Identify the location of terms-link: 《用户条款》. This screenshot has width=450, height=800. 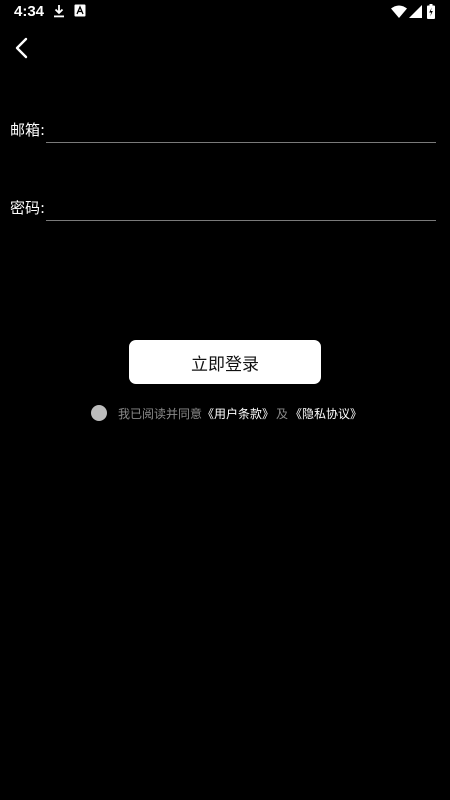
(238, 413).